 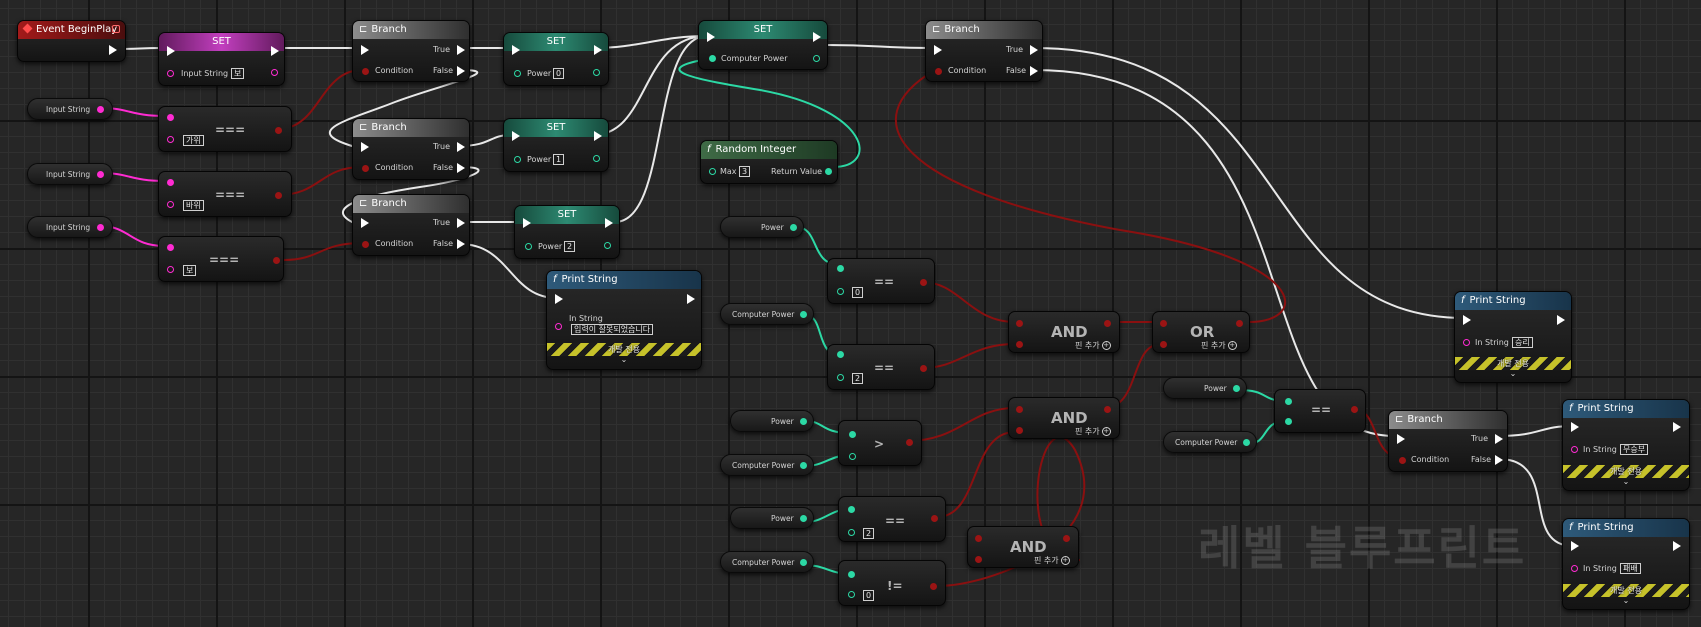 What do you see at coordinates (596, 72) in the screenshot?
I see `power-out-pin` at bounding box center [596, 72].